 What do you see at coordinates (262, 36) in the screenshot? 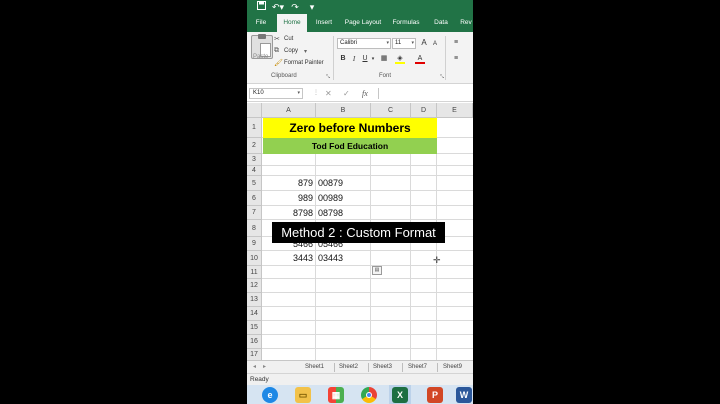
I see `clipboard-icon` at bounding box center [262, 36].